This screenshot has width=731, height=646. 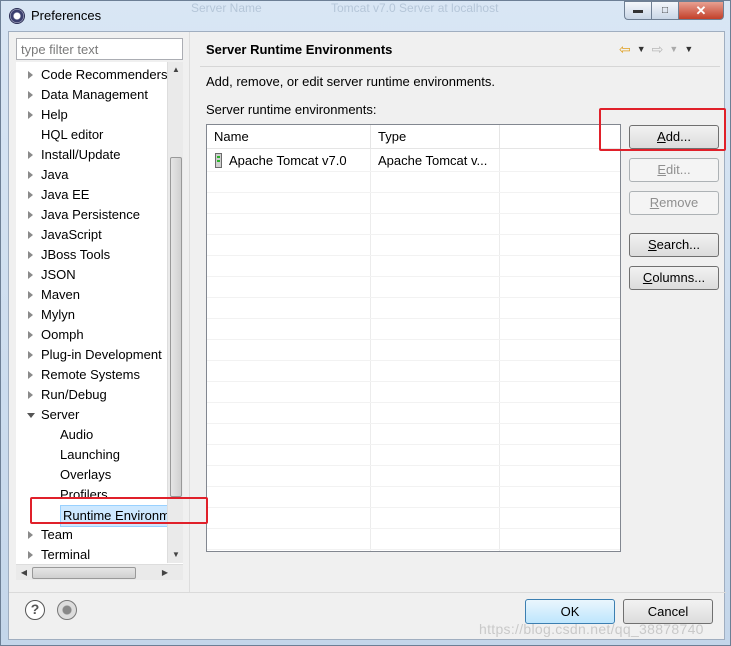 I want to click on tree-item-label: Team, so click(x=57, y=534).